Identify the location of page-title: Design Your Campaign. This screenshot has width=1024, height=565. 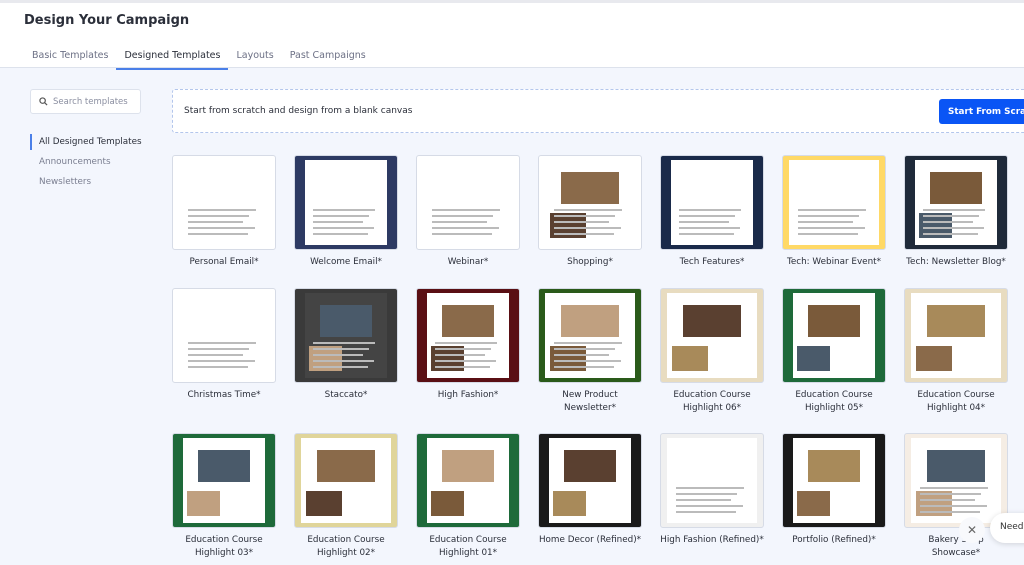
(107, 20).